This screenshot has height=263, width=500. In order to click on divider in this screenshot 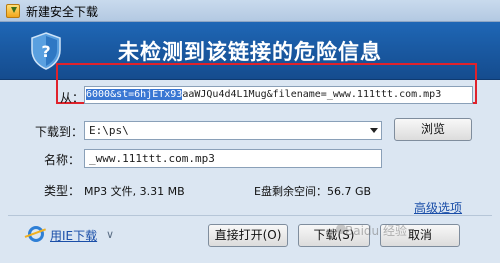, I will do `click(250, 215)`.